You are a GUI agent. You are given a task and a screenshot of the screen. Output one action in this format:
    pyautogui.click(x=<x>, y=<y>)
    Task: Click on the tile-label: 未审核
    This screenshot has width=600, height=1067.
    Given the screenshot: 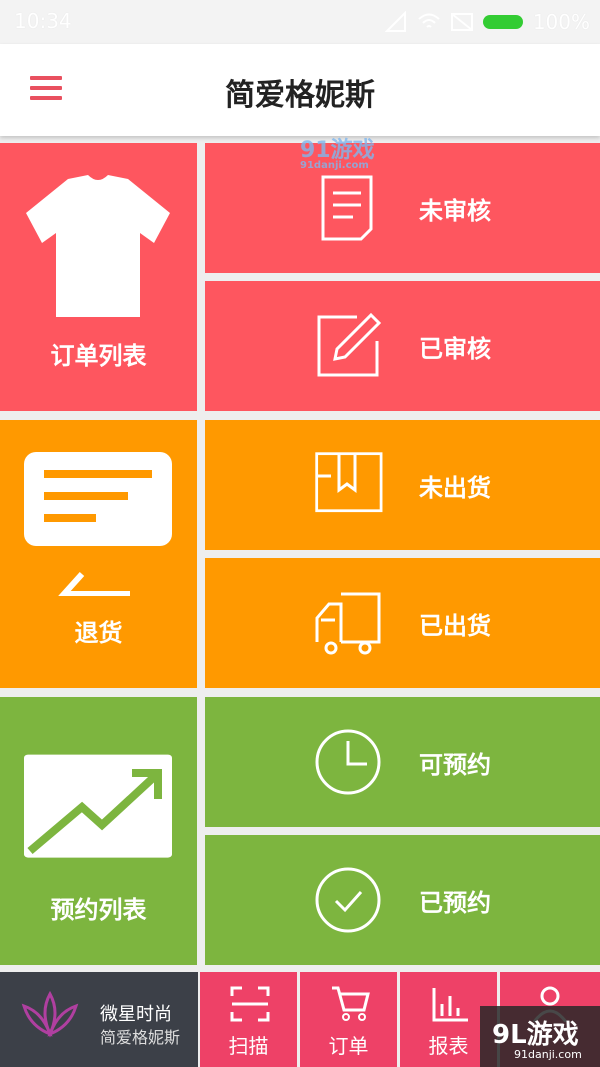 What is the action you would take?
    pyautogui.click(x=455, y=211)
    